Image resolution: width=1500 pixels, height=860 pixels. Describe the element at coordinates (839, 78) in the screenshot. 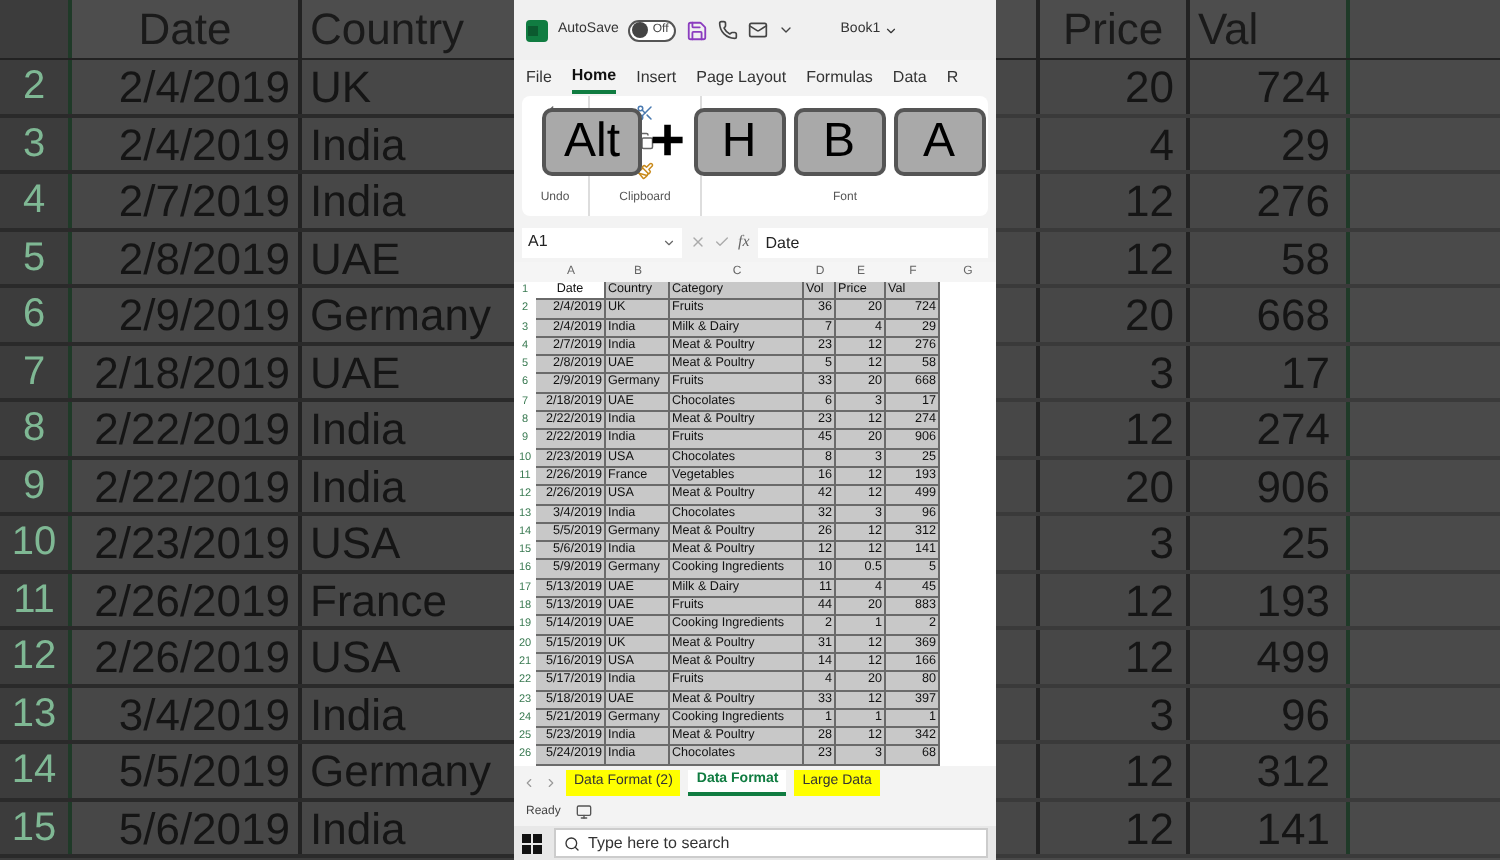

I see `ribbon-tab: Formulas` at that location.